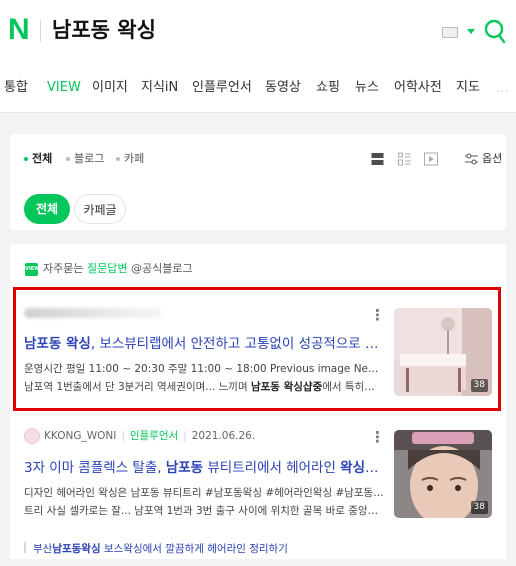 This screenshot has height=566, width=516. Describe the element at coordinates (222, 88) in the screenshot. I see `tab-influencer: 인플루언서` at that location.